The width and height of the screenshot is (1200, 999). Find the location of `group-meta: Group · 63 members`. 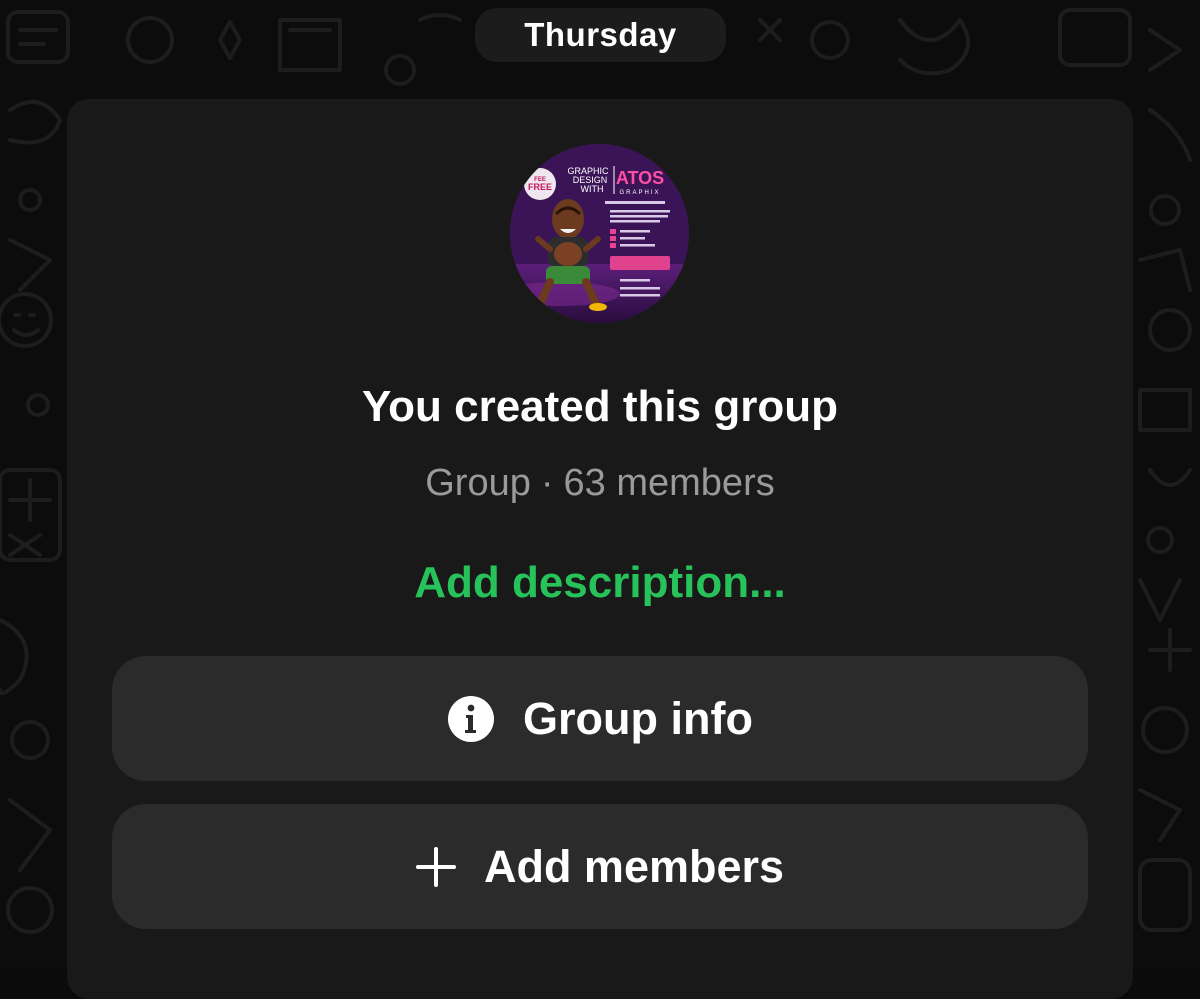

group-meta: Group · 63 members is located at coordinates (600, 483).